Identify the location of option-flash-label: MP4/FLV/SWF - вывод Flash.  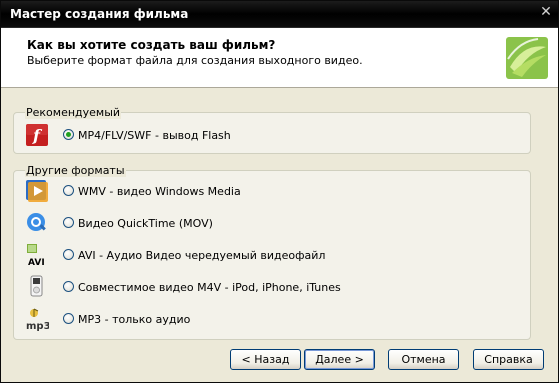
(154, 135).